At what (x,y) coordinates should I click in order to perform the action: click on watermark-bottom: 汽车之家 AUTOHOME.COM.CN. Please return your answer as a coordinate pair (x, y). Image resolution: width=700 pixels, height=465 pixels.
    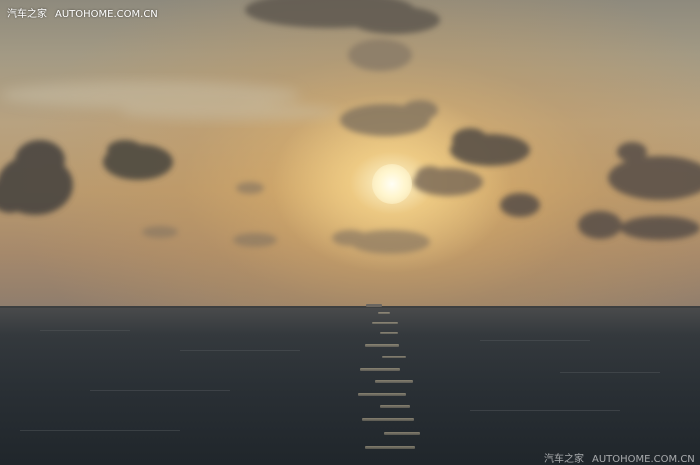
    Looking at the image, I should click on (619, 457).